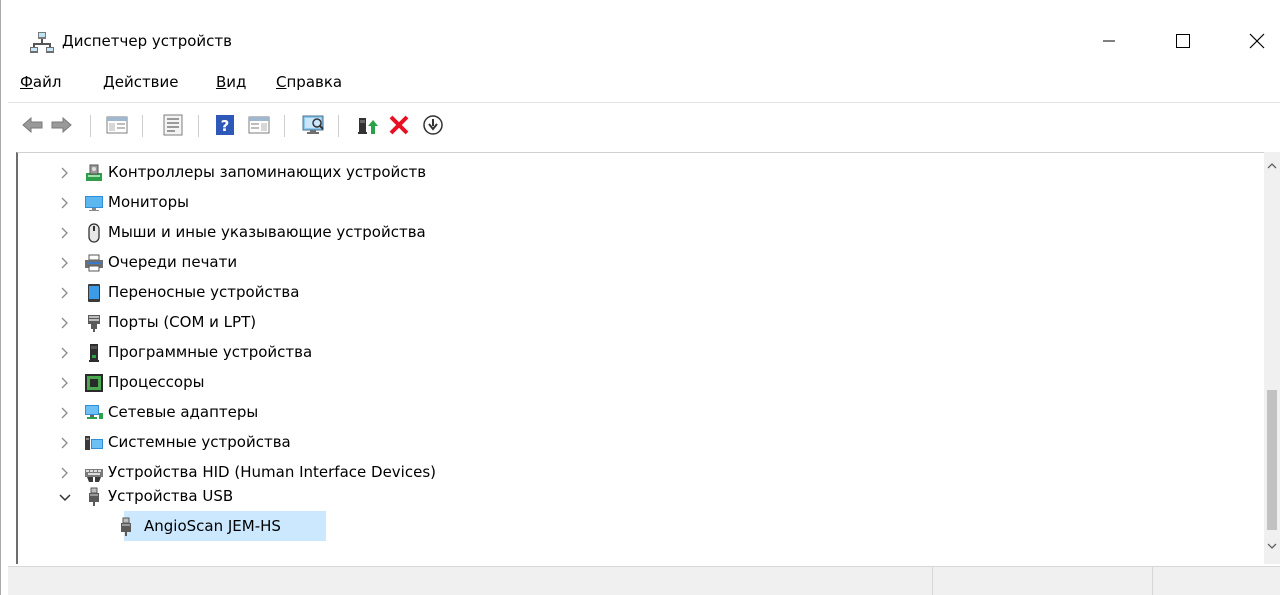 The height and width of the screenshot is (595, 1280). Describe the element at coordinates (183, 412) in the screenshot. I see `tree-item-label: Сетевые адаптеры` at that location.